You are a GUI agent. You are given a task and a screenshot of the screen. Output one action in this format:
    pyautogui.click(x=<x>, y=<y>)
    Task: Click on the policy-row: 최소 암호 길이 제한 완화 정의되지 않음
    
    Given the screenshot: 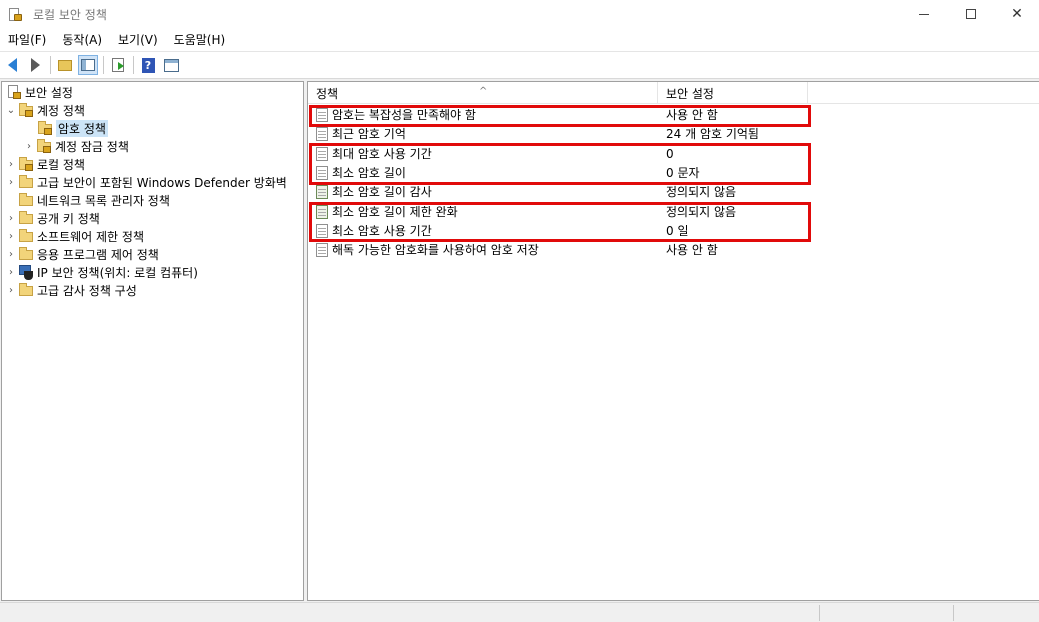 What is the action you would take?
    pyautogui.click(x=673, y=212)
    